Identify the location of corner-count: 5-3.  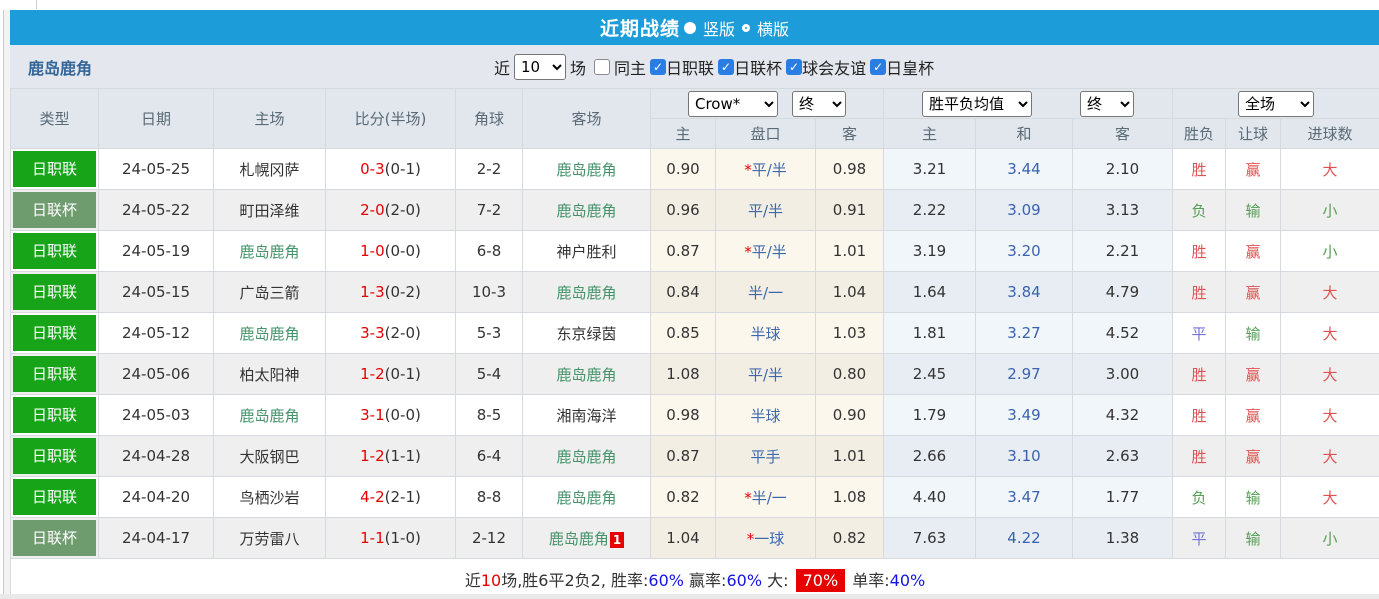
(489, 333).